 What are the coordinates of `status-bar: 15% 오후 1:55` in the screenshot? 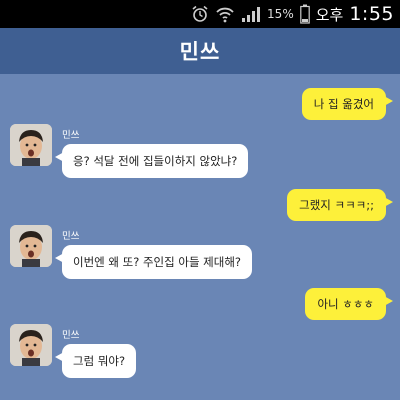 It's located at (200, 14).